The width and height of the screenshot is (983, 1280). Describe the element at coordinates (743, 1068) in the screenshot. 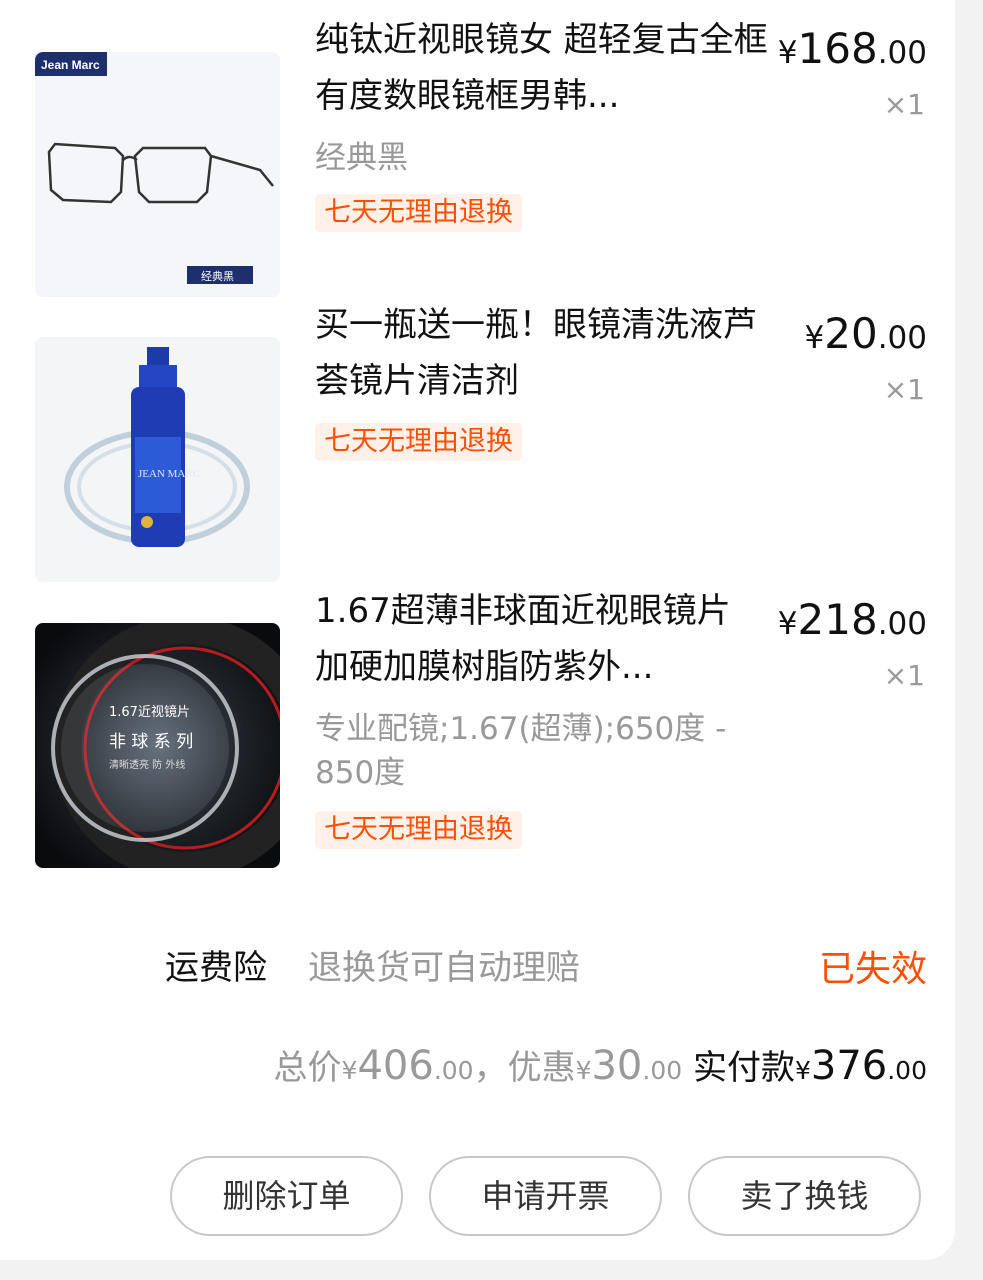

I see `paid-label: 实付款` at that location.